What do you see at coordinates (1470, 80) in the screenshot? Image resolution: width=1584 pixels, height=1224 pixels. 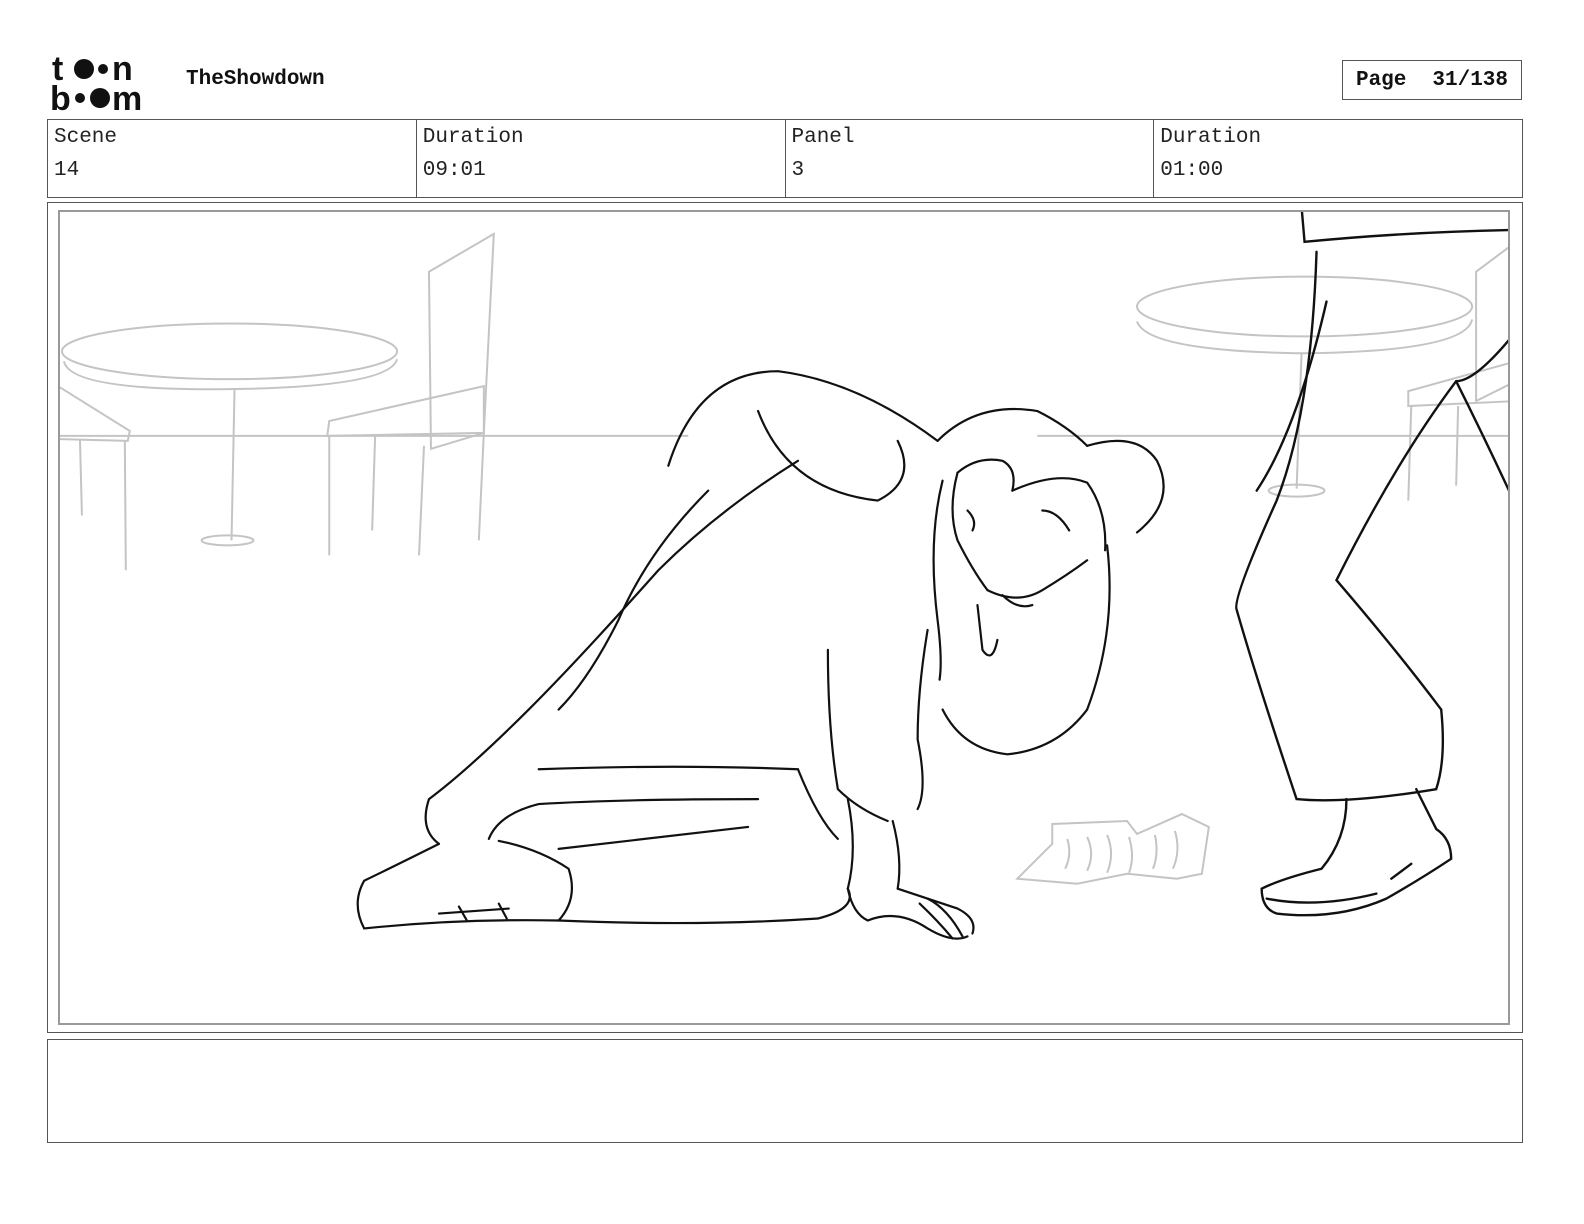 I see `page-number: 31/138` at bounding box center [1470, 80].